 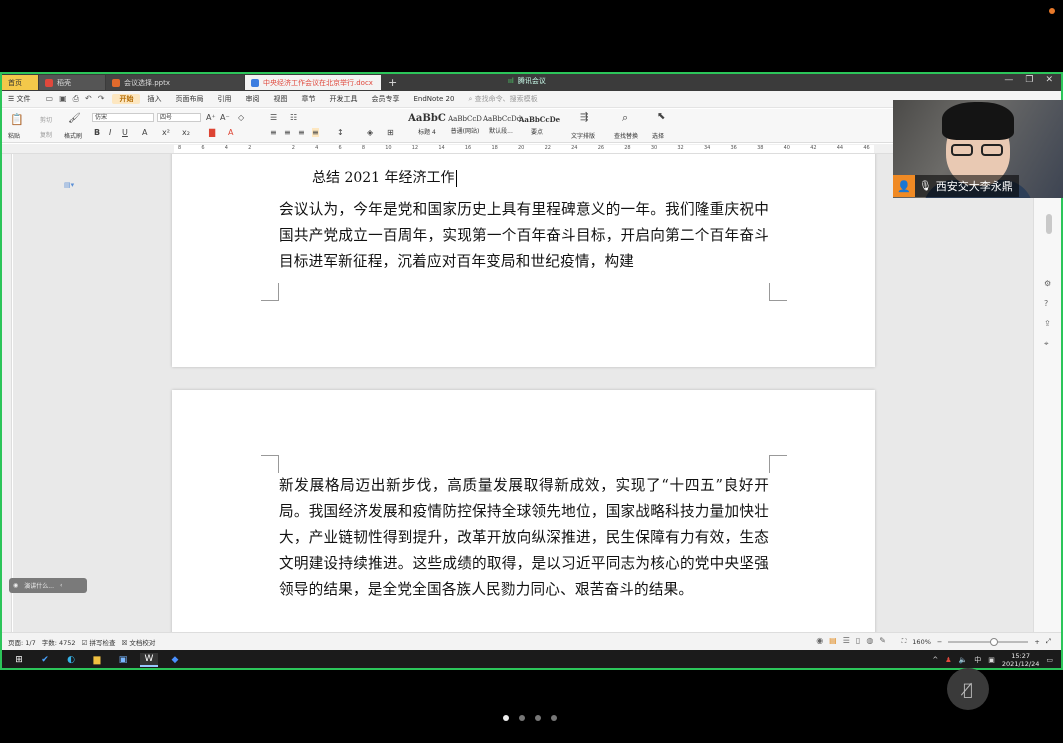 I want to click on find-icon: ⌕, so click(x=625, y=118).